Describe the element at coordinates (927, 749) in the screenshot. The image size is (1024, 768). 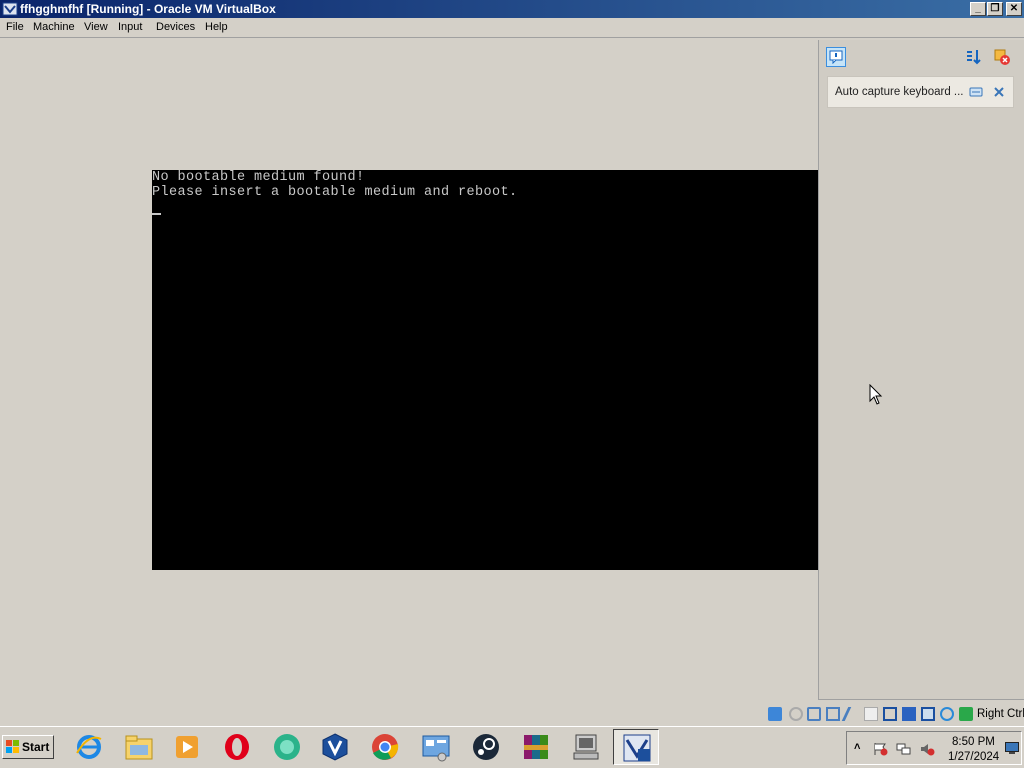
I see `volume-icon` at that location.